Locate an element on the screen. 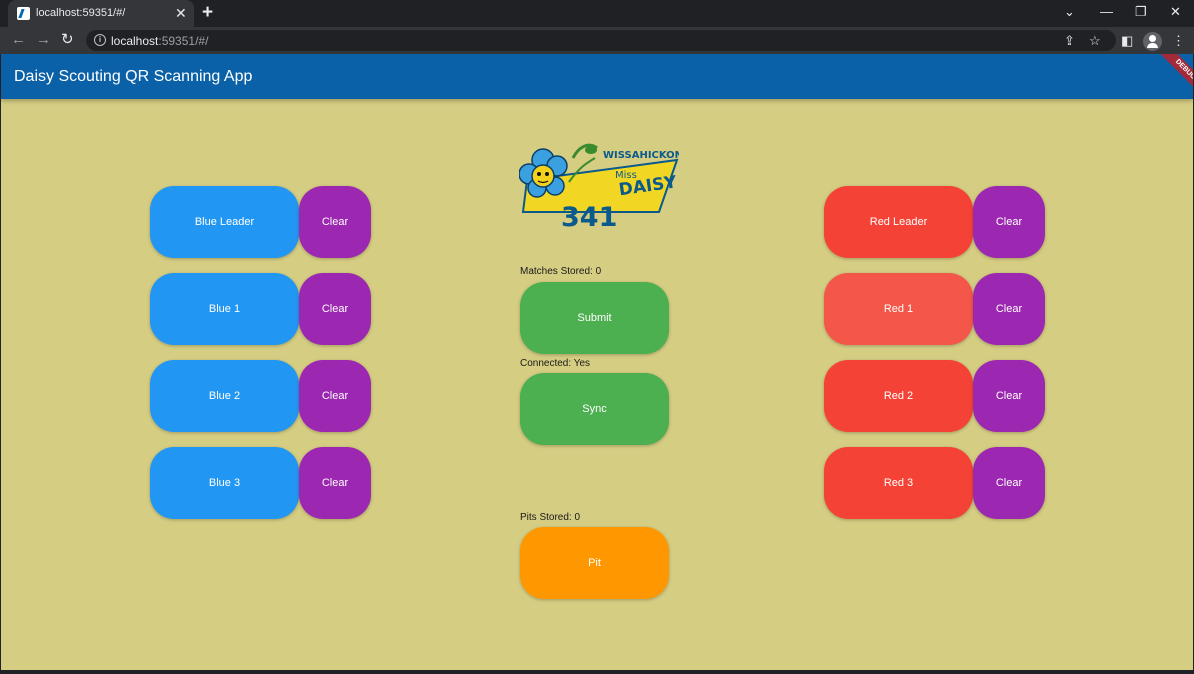 The height and width of the screenshot is (674, 1194). connected-label: Connected: Yes is located at coordinates (555, 363).